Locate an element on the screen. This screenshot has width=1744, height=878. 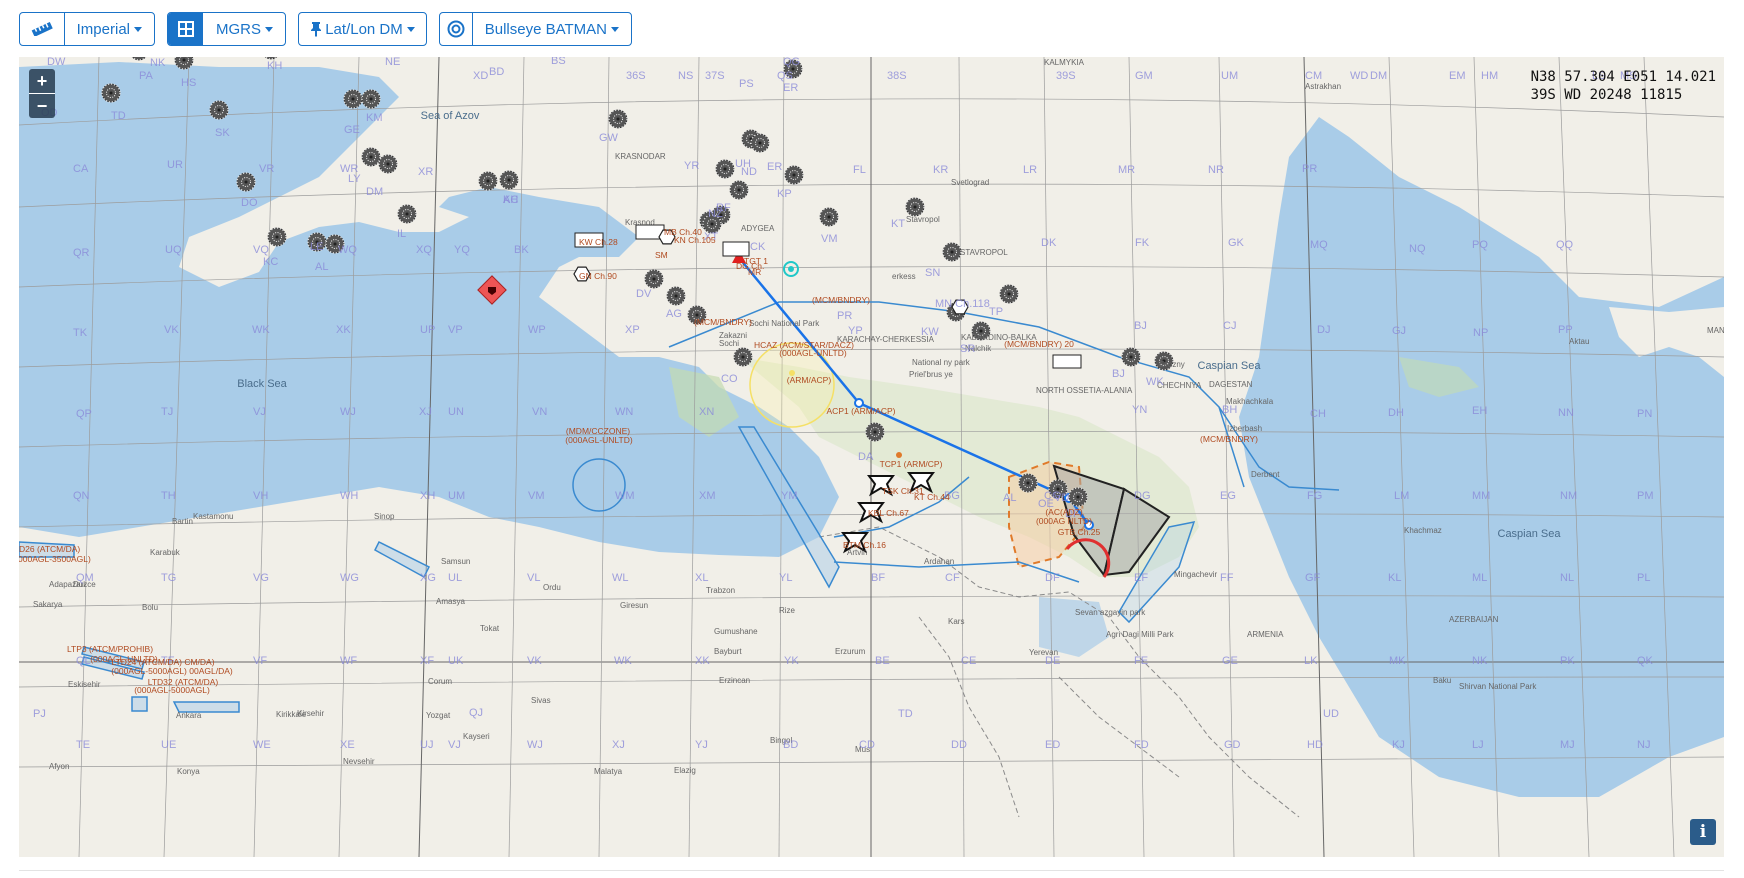
airspace-label: (000AGL-3500AGL) is located at coordinates (55, 559).